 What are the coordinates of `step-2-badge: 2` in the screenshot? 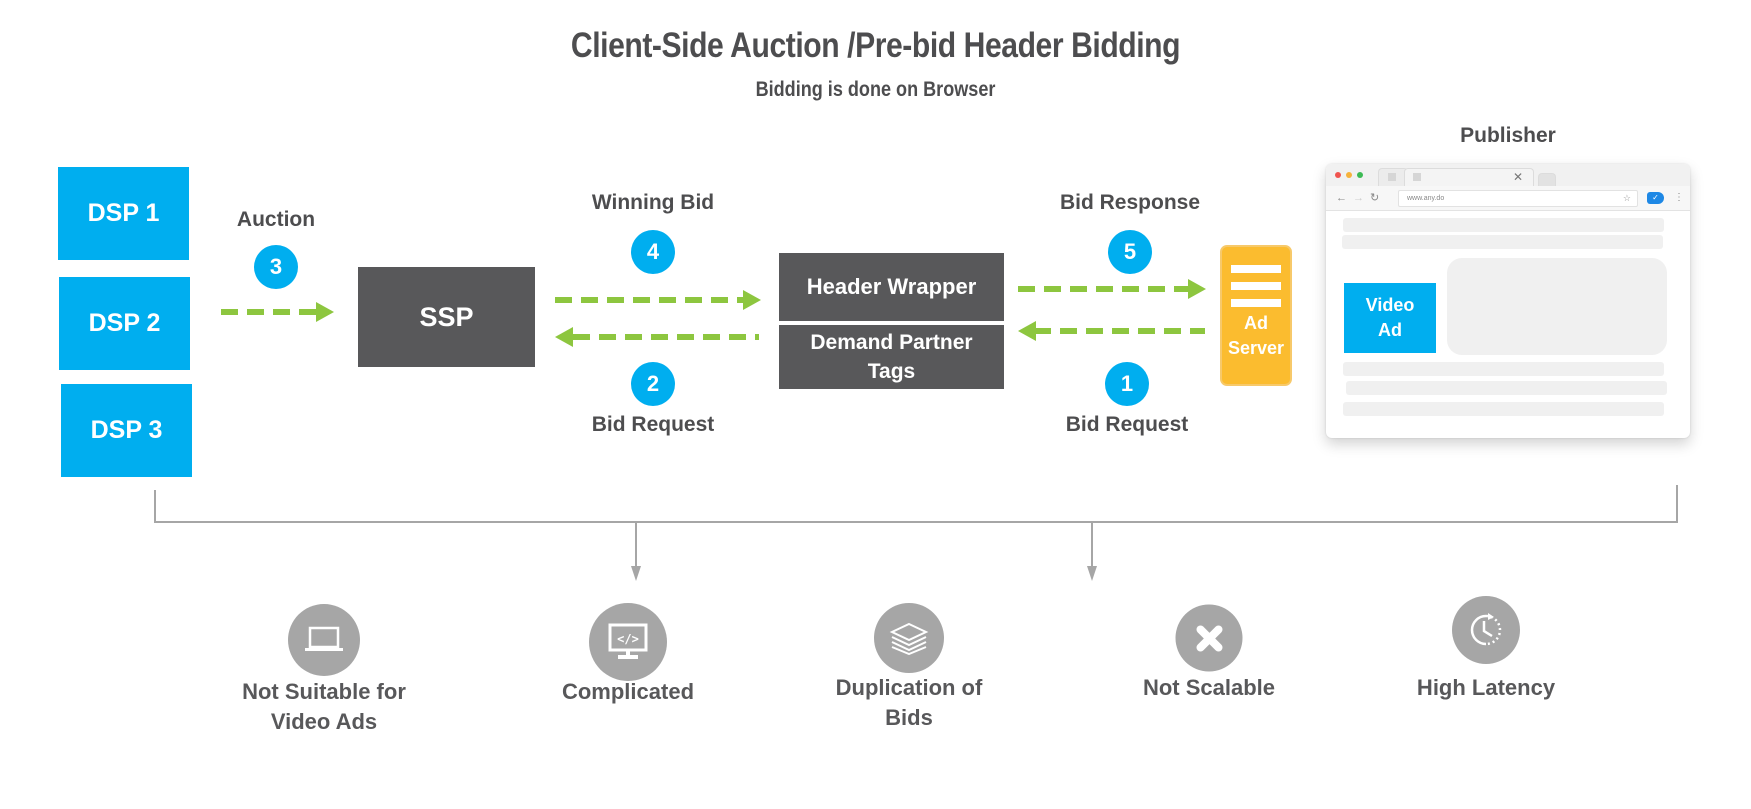 It's located at (653, 384).